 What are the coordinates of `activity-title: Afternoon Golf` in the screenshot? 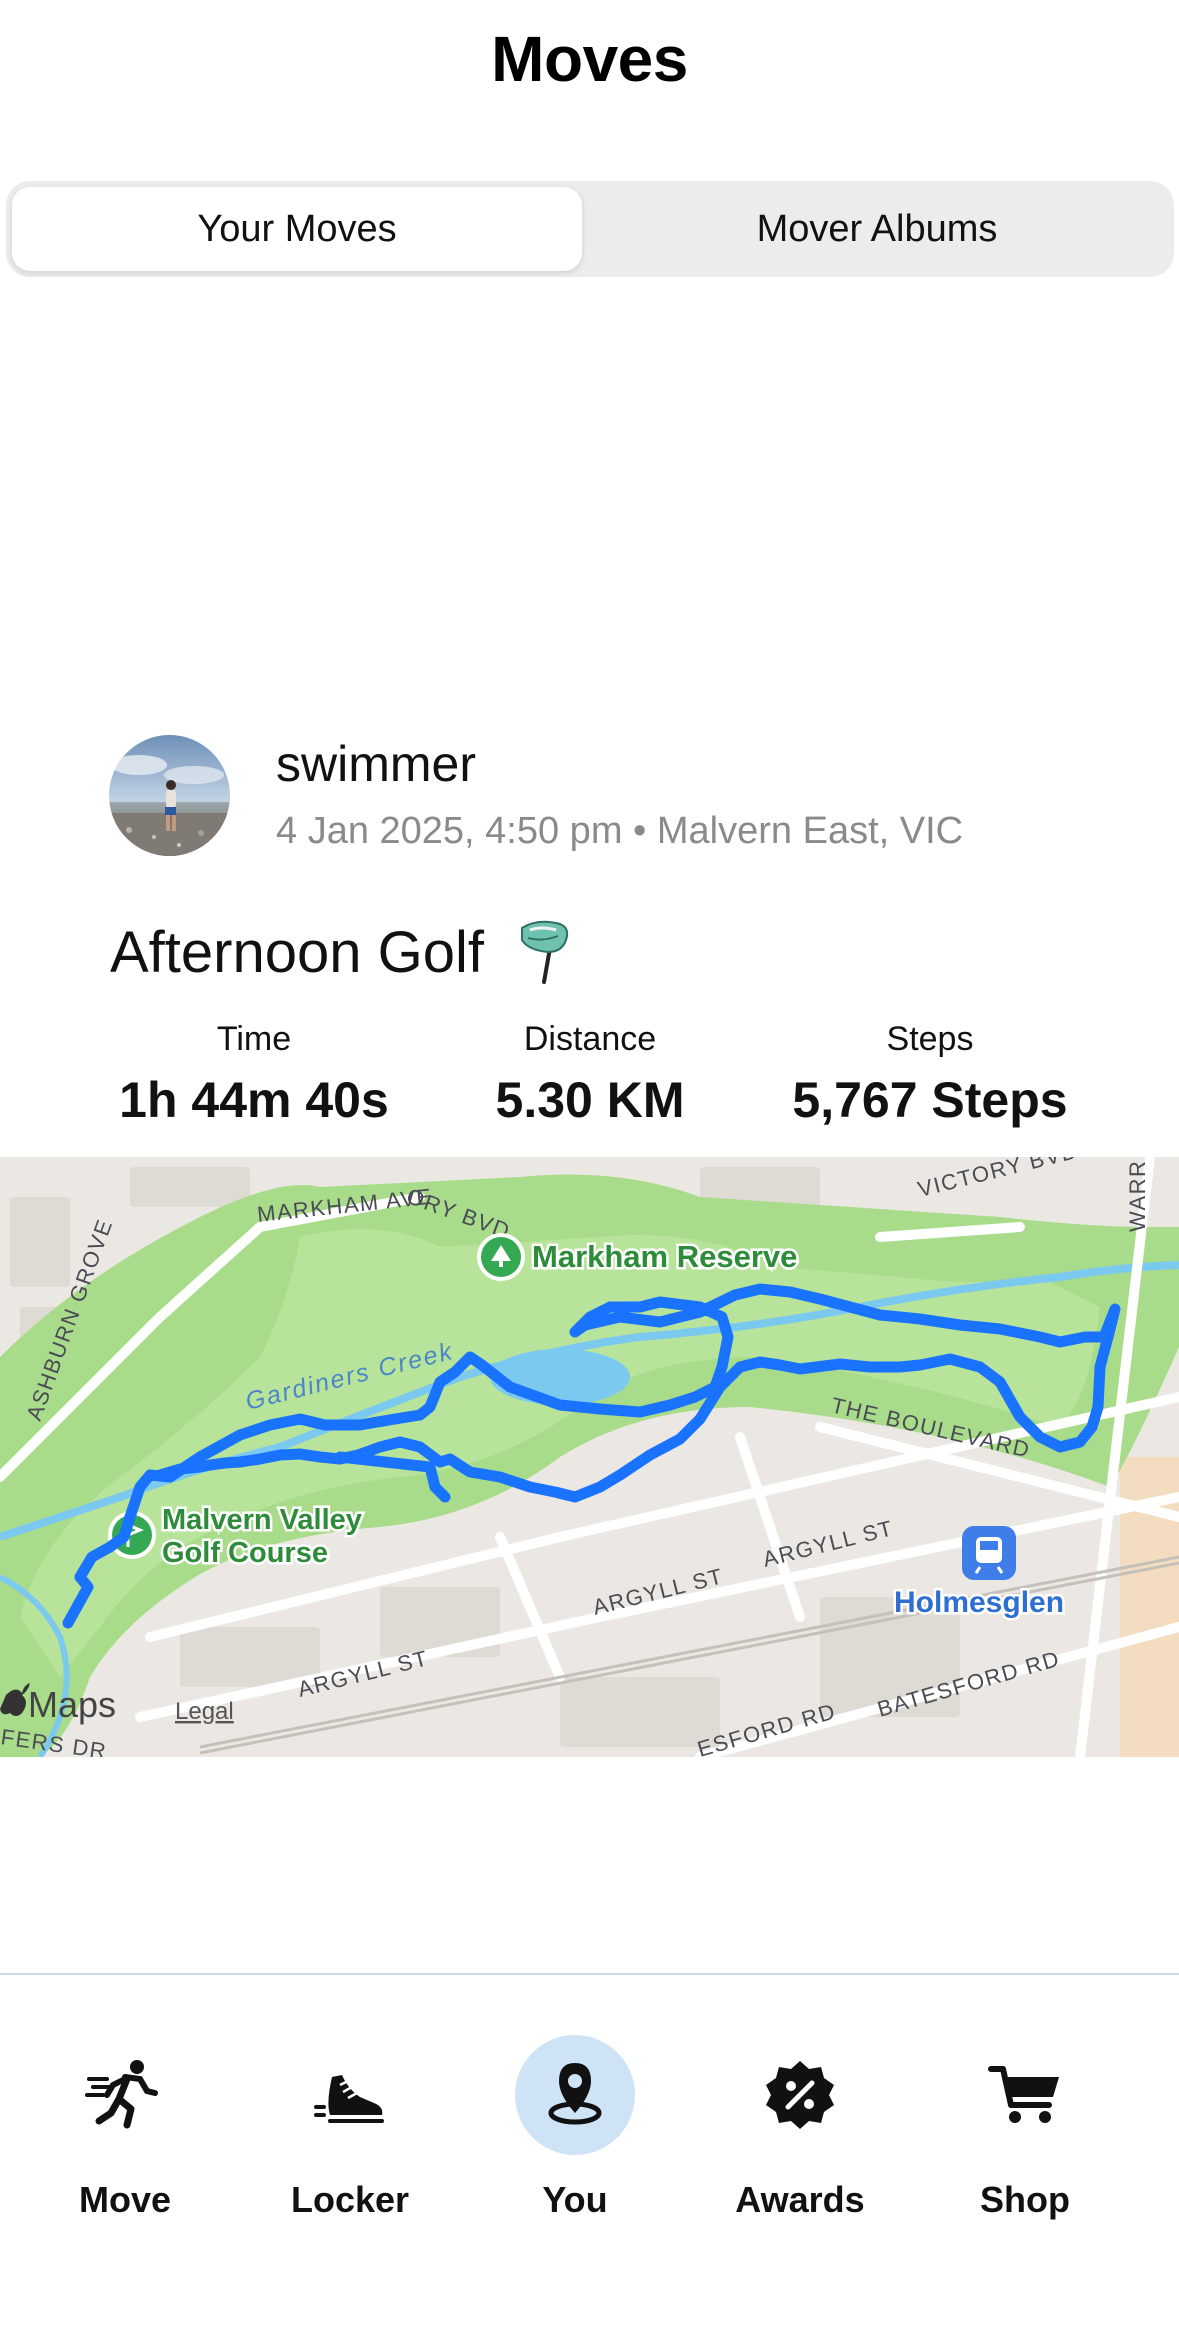 It's located at (342, 952).